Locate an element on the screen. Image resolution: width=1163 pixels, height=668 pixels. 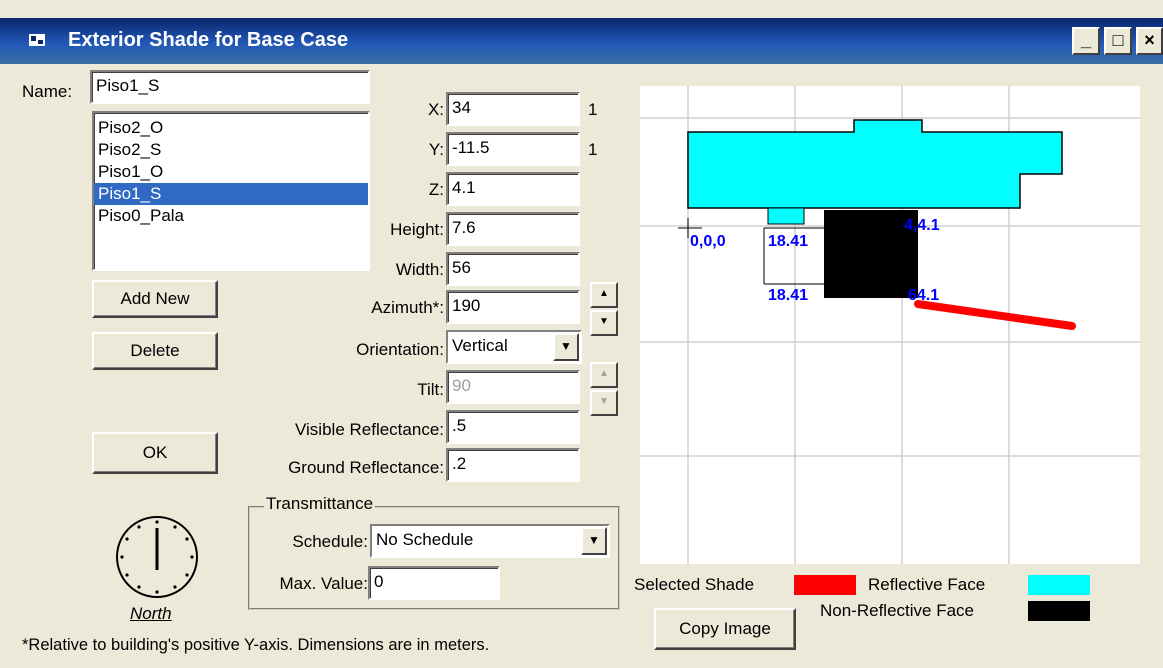
max-value-input: 0 is located at coordinates (434, 583).